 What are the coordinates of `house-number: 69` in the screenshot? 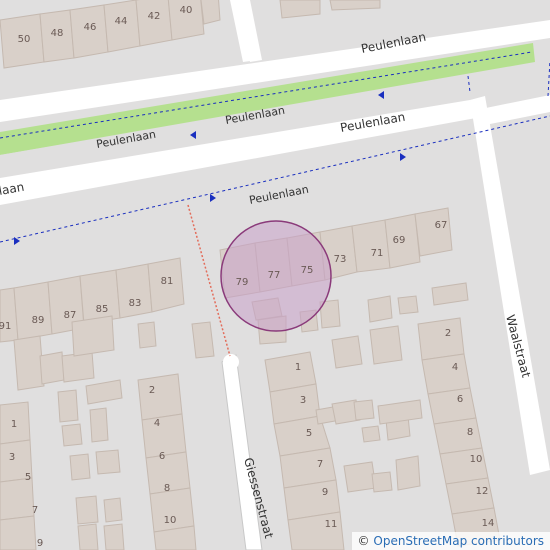 It's located at (399, 240).